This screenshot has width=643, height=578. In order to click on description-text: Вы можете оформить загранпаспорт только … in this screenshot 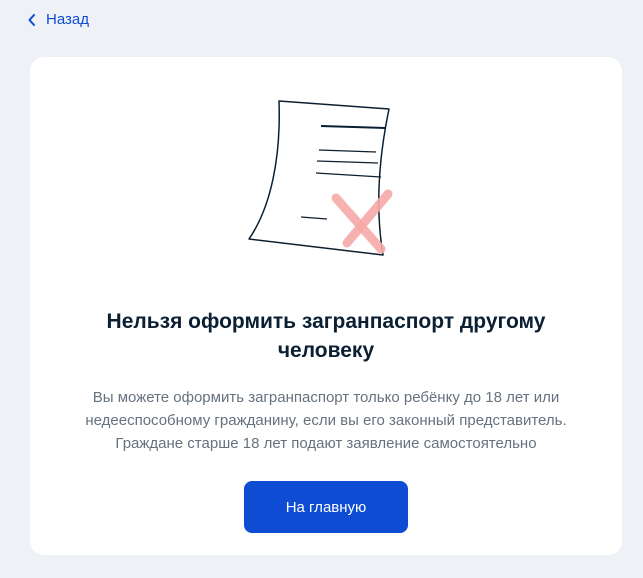, I will do `click(326, 420)`.